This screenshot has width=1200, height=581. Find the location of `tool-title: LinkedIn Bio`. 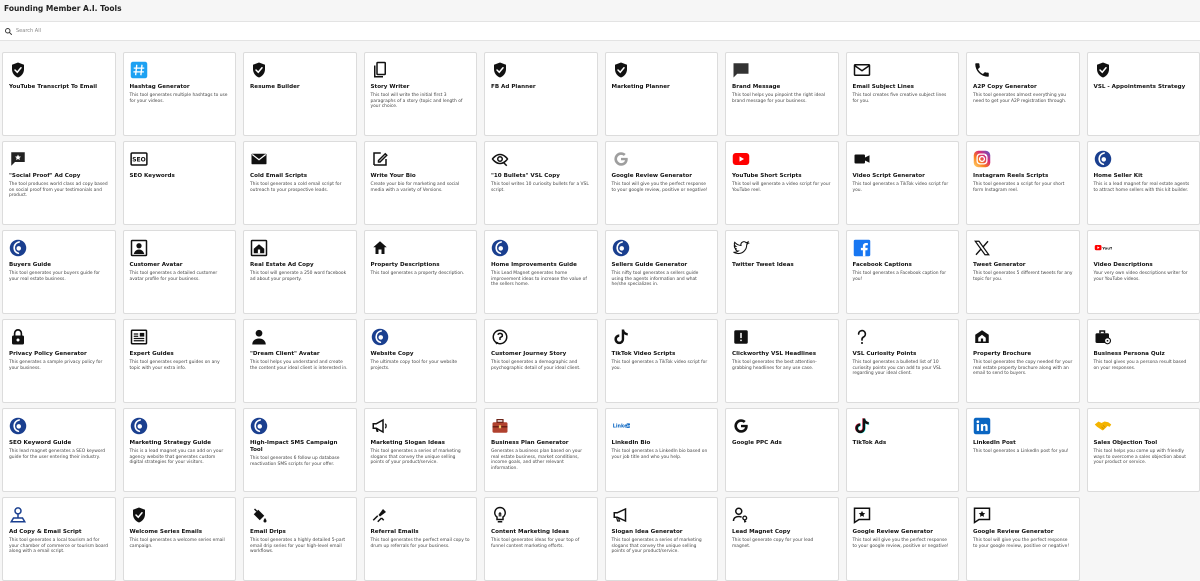

tool-title: LinkedIn Bio is located at coordinates (662, 443).